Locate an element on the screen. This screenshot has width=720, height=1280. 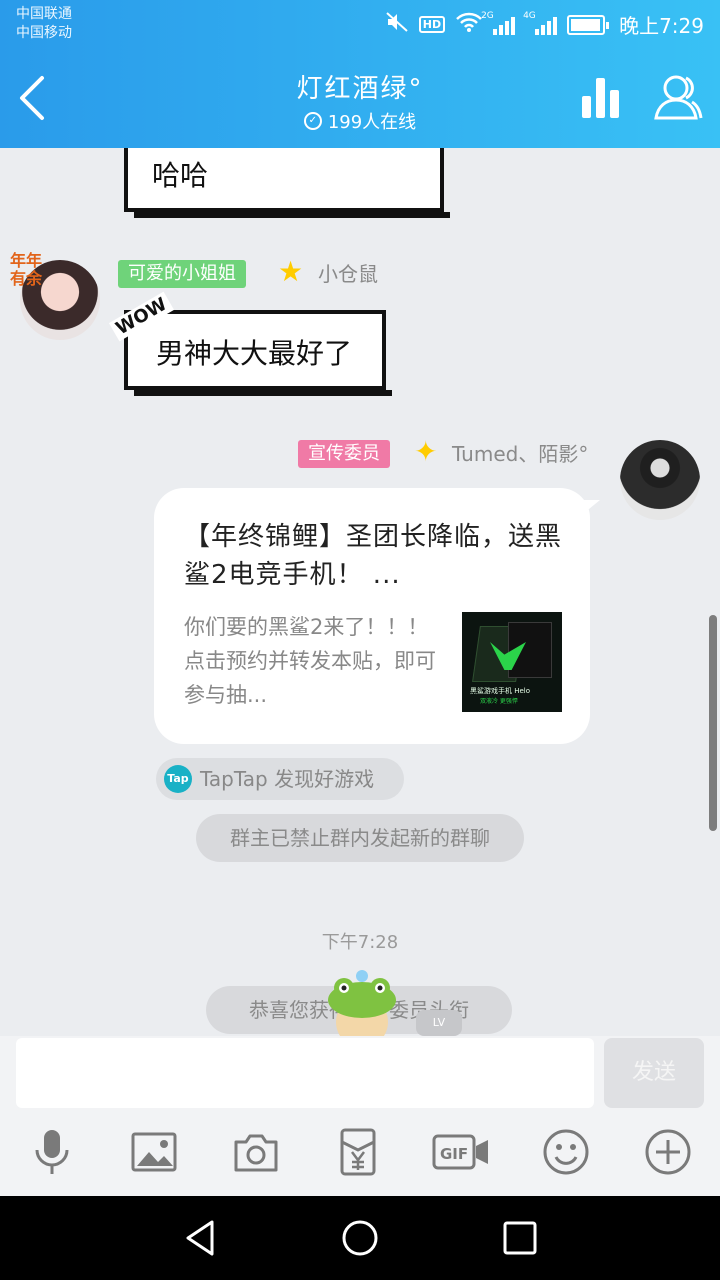
sender-nickname: 小仓鼠 is located at coordinates (348, 274).